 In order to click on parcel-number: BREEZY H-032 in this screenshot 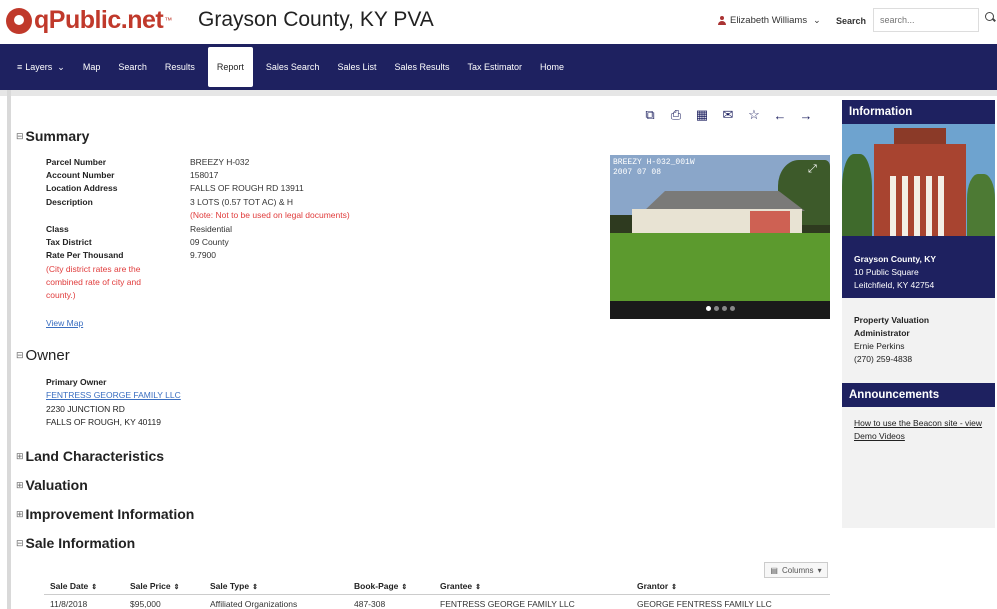, I will do `click(220, 162)`.